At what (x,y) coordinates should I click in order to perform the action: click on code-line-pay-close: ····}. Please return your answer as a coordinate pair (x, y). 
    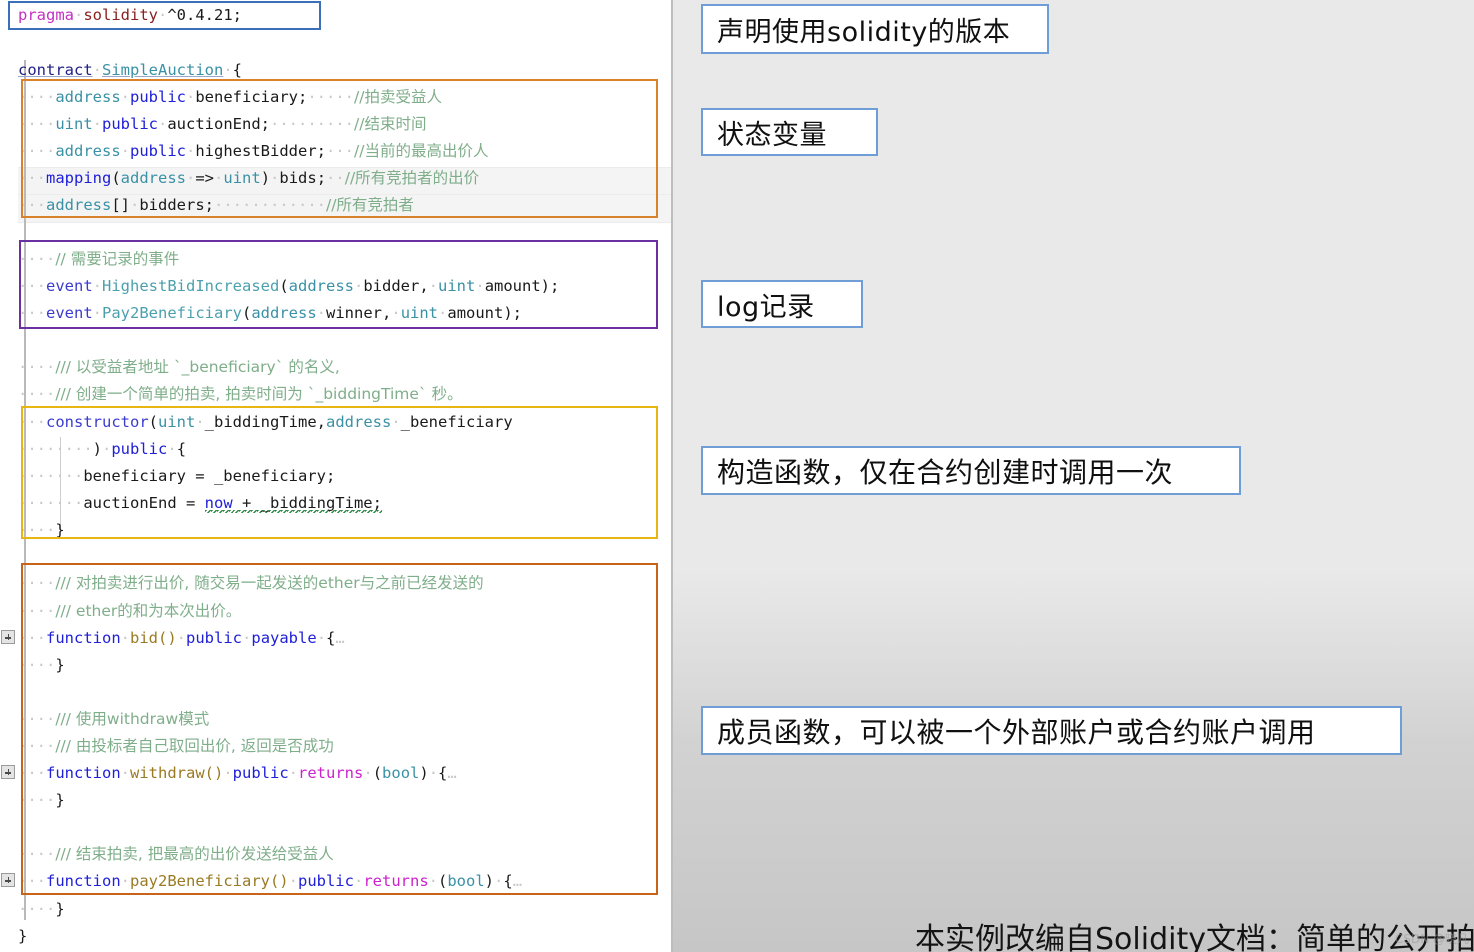
    Looking at the image, I should click on (41, 909).